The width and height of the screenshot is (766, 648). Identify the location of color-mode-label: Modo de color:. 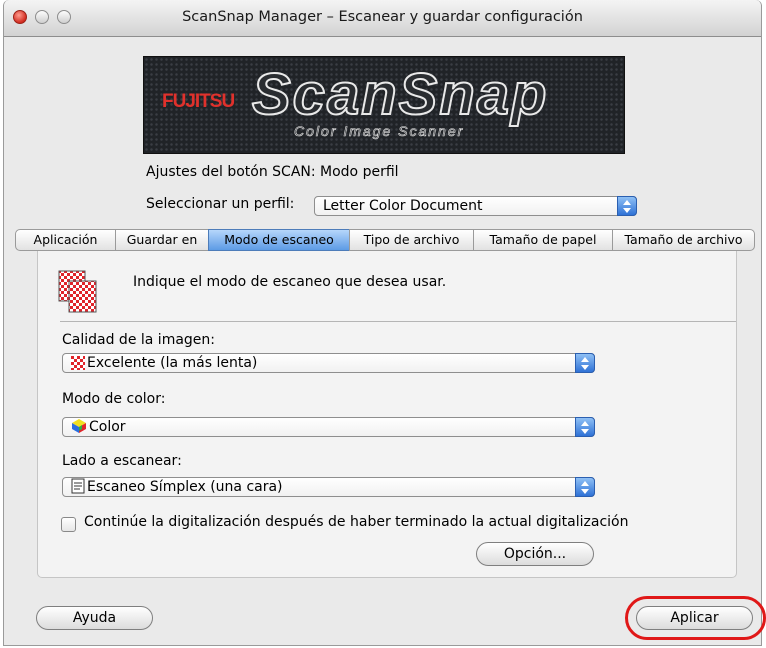
(114, 399).